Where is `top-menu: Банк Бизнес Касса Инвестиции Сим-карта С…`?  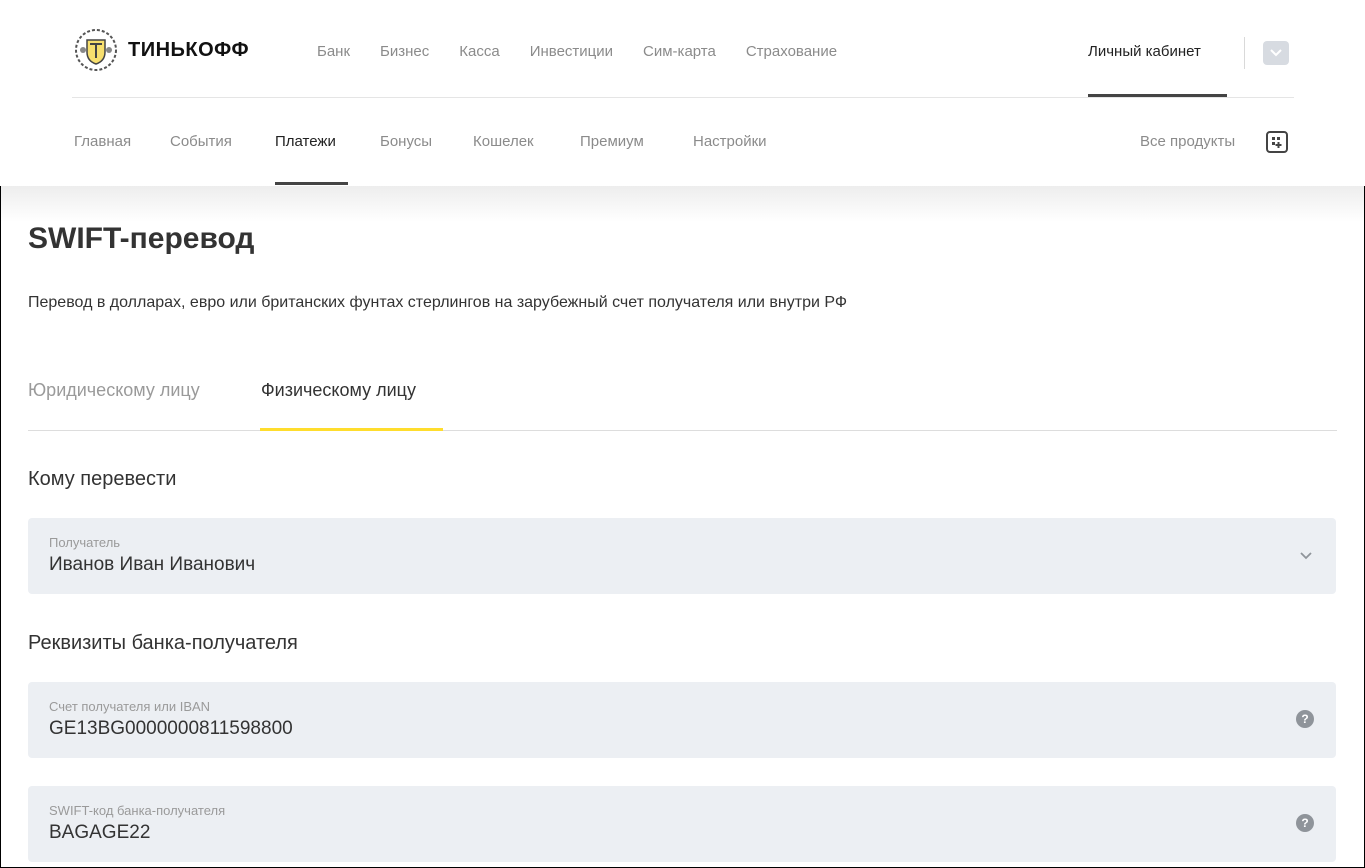
top-menu: Банк Бизнес Касса Инвестиции Сим-карта С… is located at coordinates (592, 51).